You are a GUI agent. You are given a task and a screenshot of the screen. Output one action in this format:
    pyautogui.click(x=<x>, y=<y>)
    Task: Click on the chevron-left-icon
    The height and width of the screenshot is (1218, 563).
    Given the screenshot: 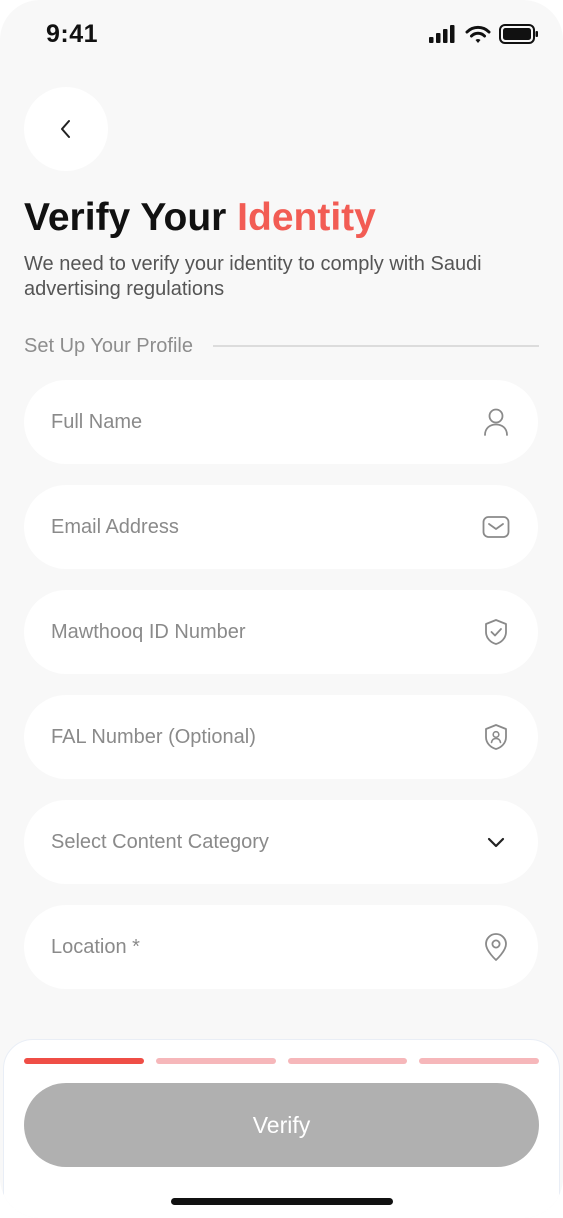 What is the action you would take?
    pyautogui.click(x=65, y=129)
    